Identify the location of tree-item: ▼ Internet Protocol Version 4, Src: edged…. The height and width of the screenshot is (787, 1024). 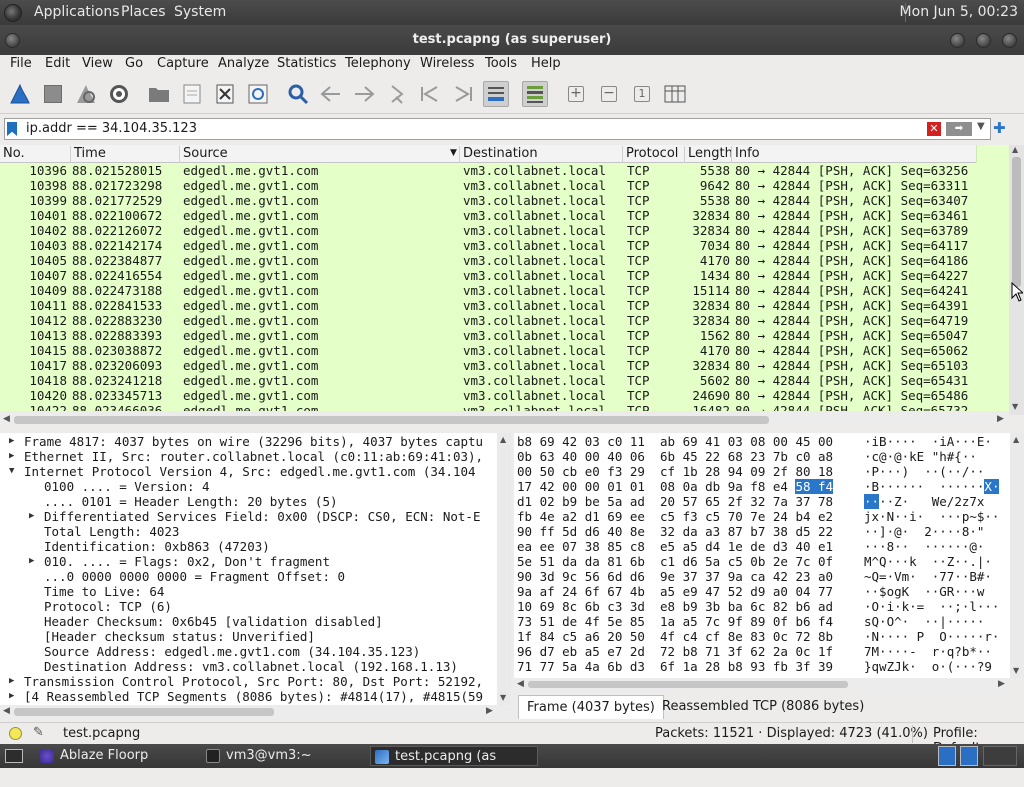
(248, 471).